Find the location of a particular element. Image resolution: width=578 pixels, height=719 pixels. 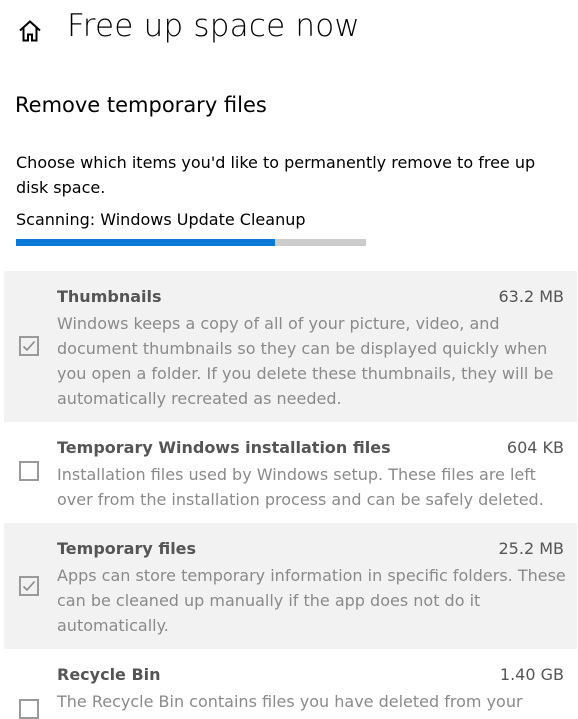

header: Free up space now is located at coordinates (289, 31).